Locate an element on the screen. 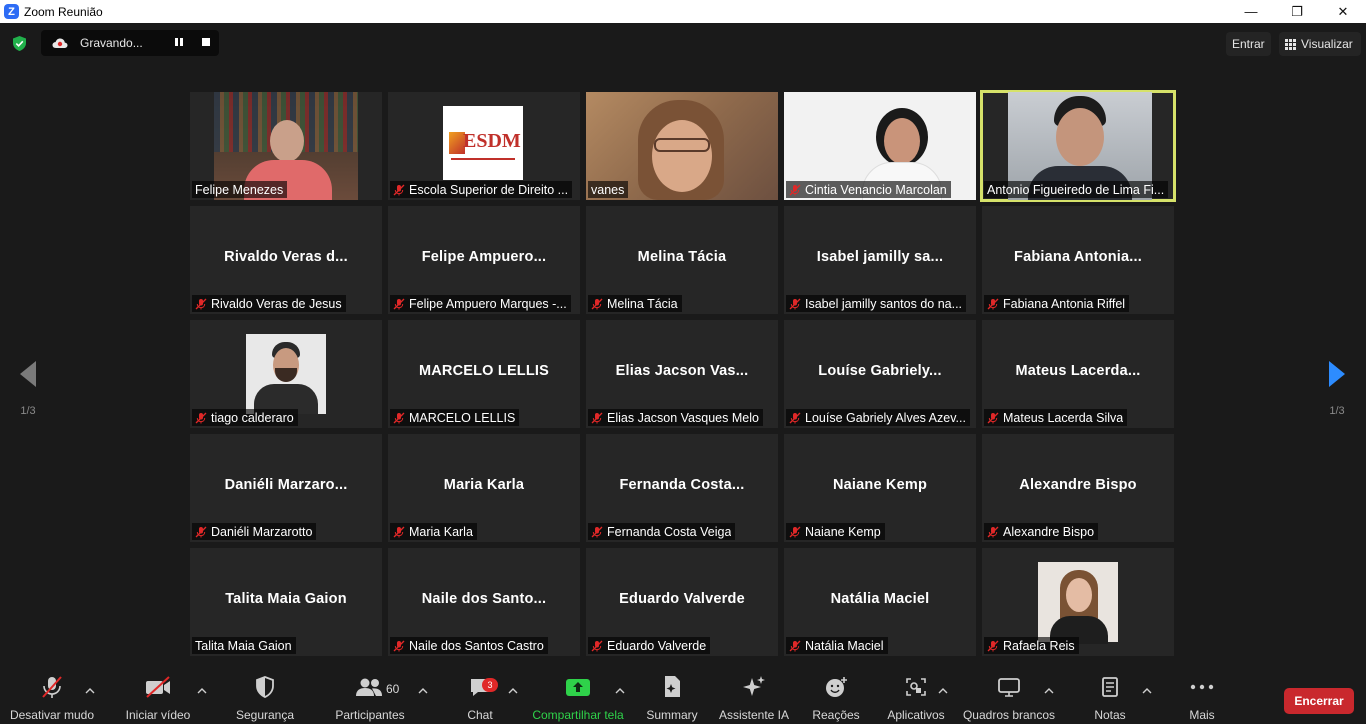  close-window-button: ✕ is located at coordinates (1343, 11).